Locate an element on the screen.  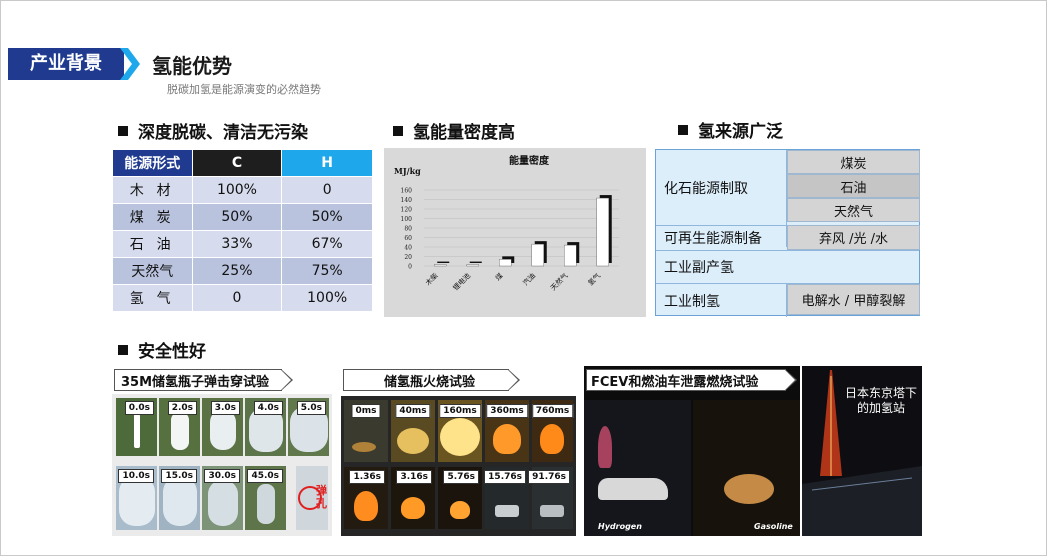
x-tick-label: 木柴 is located at coordinates (431, 279).